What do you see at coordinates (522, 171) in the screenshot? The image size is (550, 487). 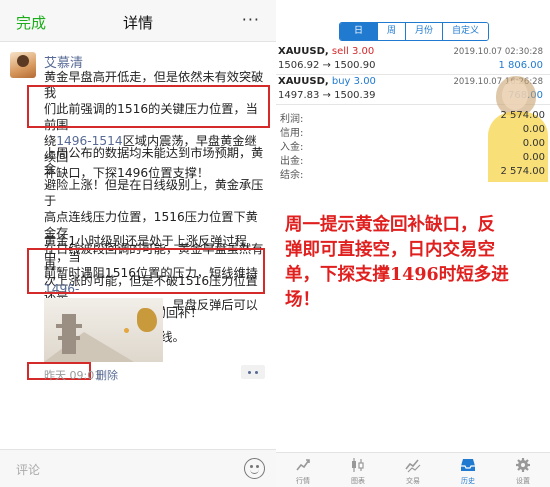 I see `stat-value-balance: 2 574.00` at bounding box center [522, 171].